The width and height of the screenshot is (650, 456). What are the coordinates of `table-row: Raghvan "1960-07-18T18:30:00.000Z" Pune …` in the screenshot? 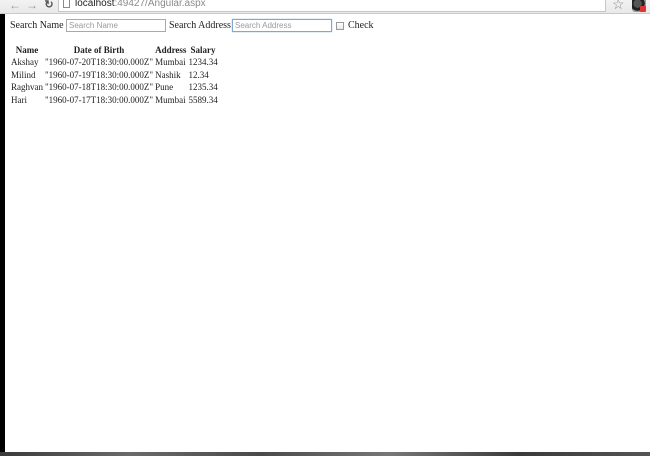 It's located at (114, 87).